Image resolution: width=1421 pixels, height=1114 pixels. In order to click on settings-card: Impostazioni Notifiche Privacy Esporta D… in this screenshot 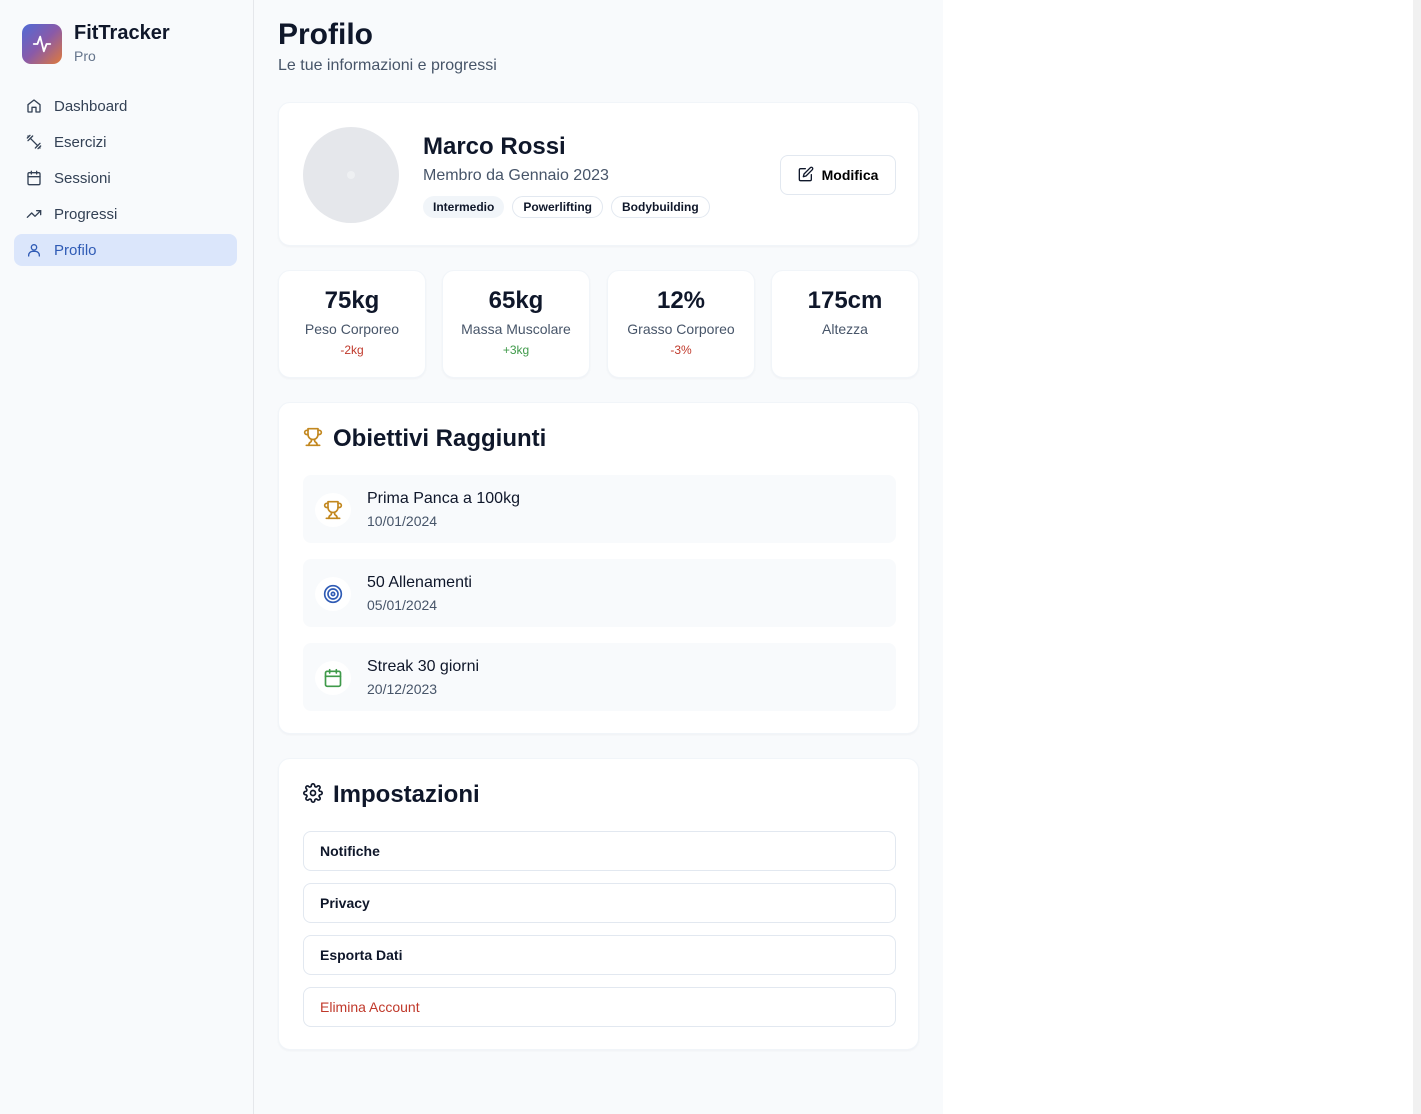, I will do `click(598, 904)`.